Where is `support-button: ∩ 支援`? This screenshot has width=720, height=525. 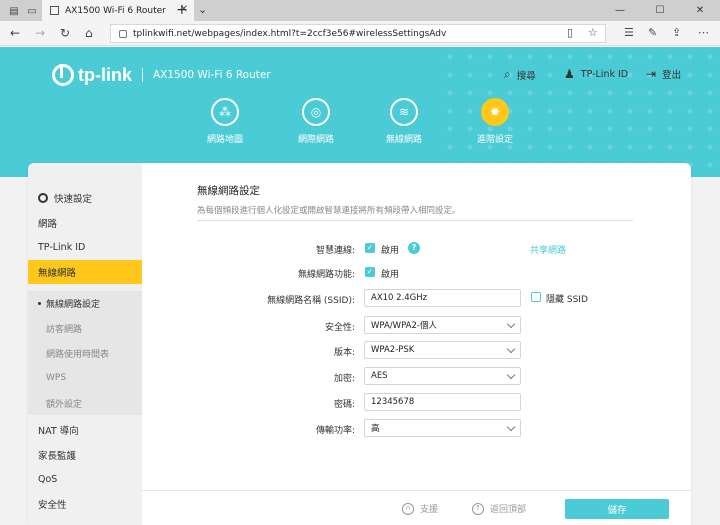 support-button: ∩ 支援 is located at coordinates (420, 508).